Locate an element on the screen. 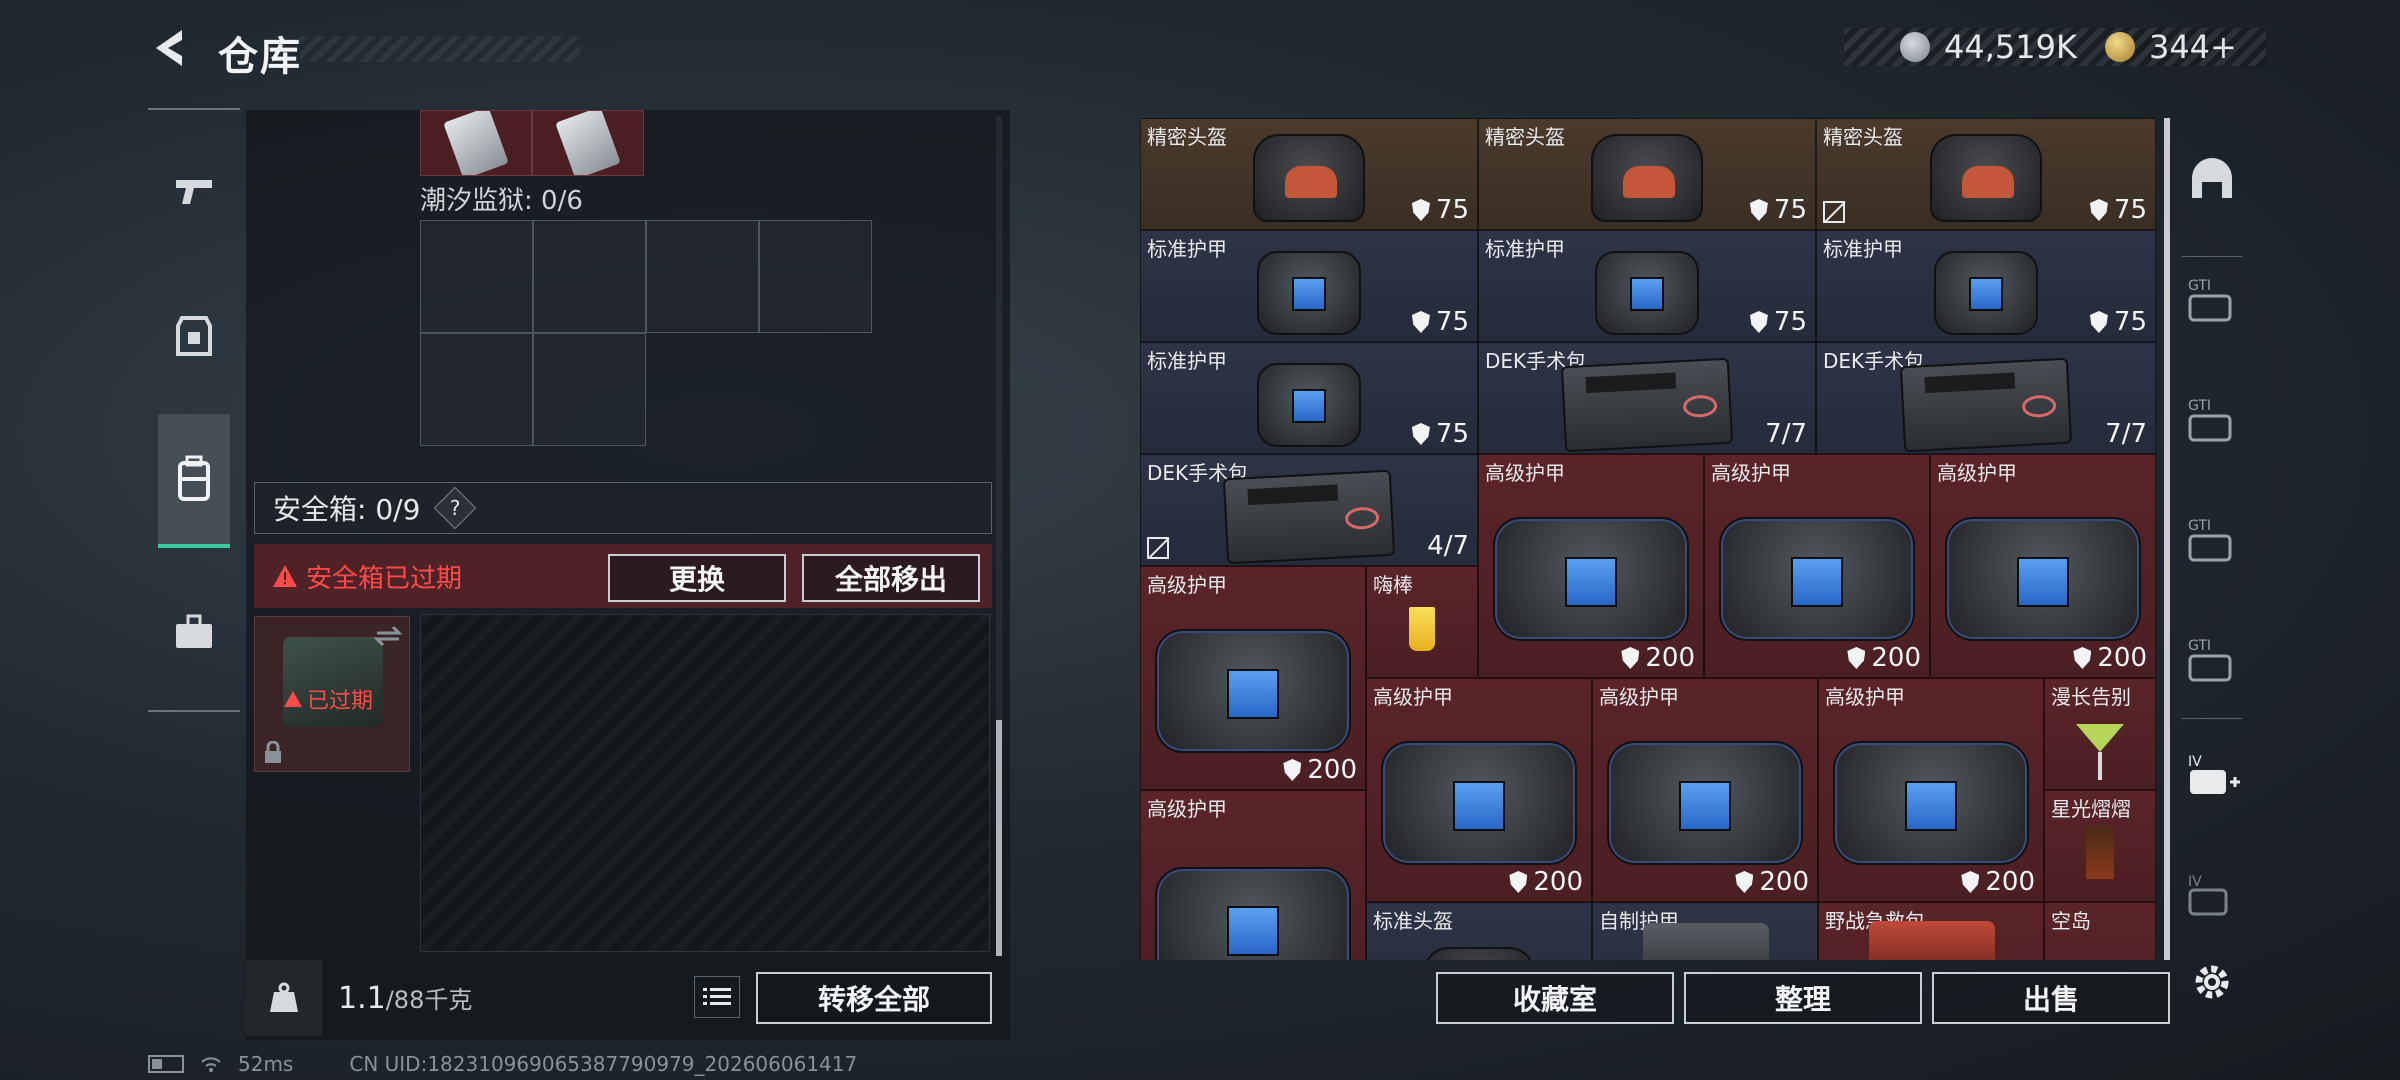 The image size is (2400, 1080). weight-current: 1.1 is located at coordinates (362, 998).